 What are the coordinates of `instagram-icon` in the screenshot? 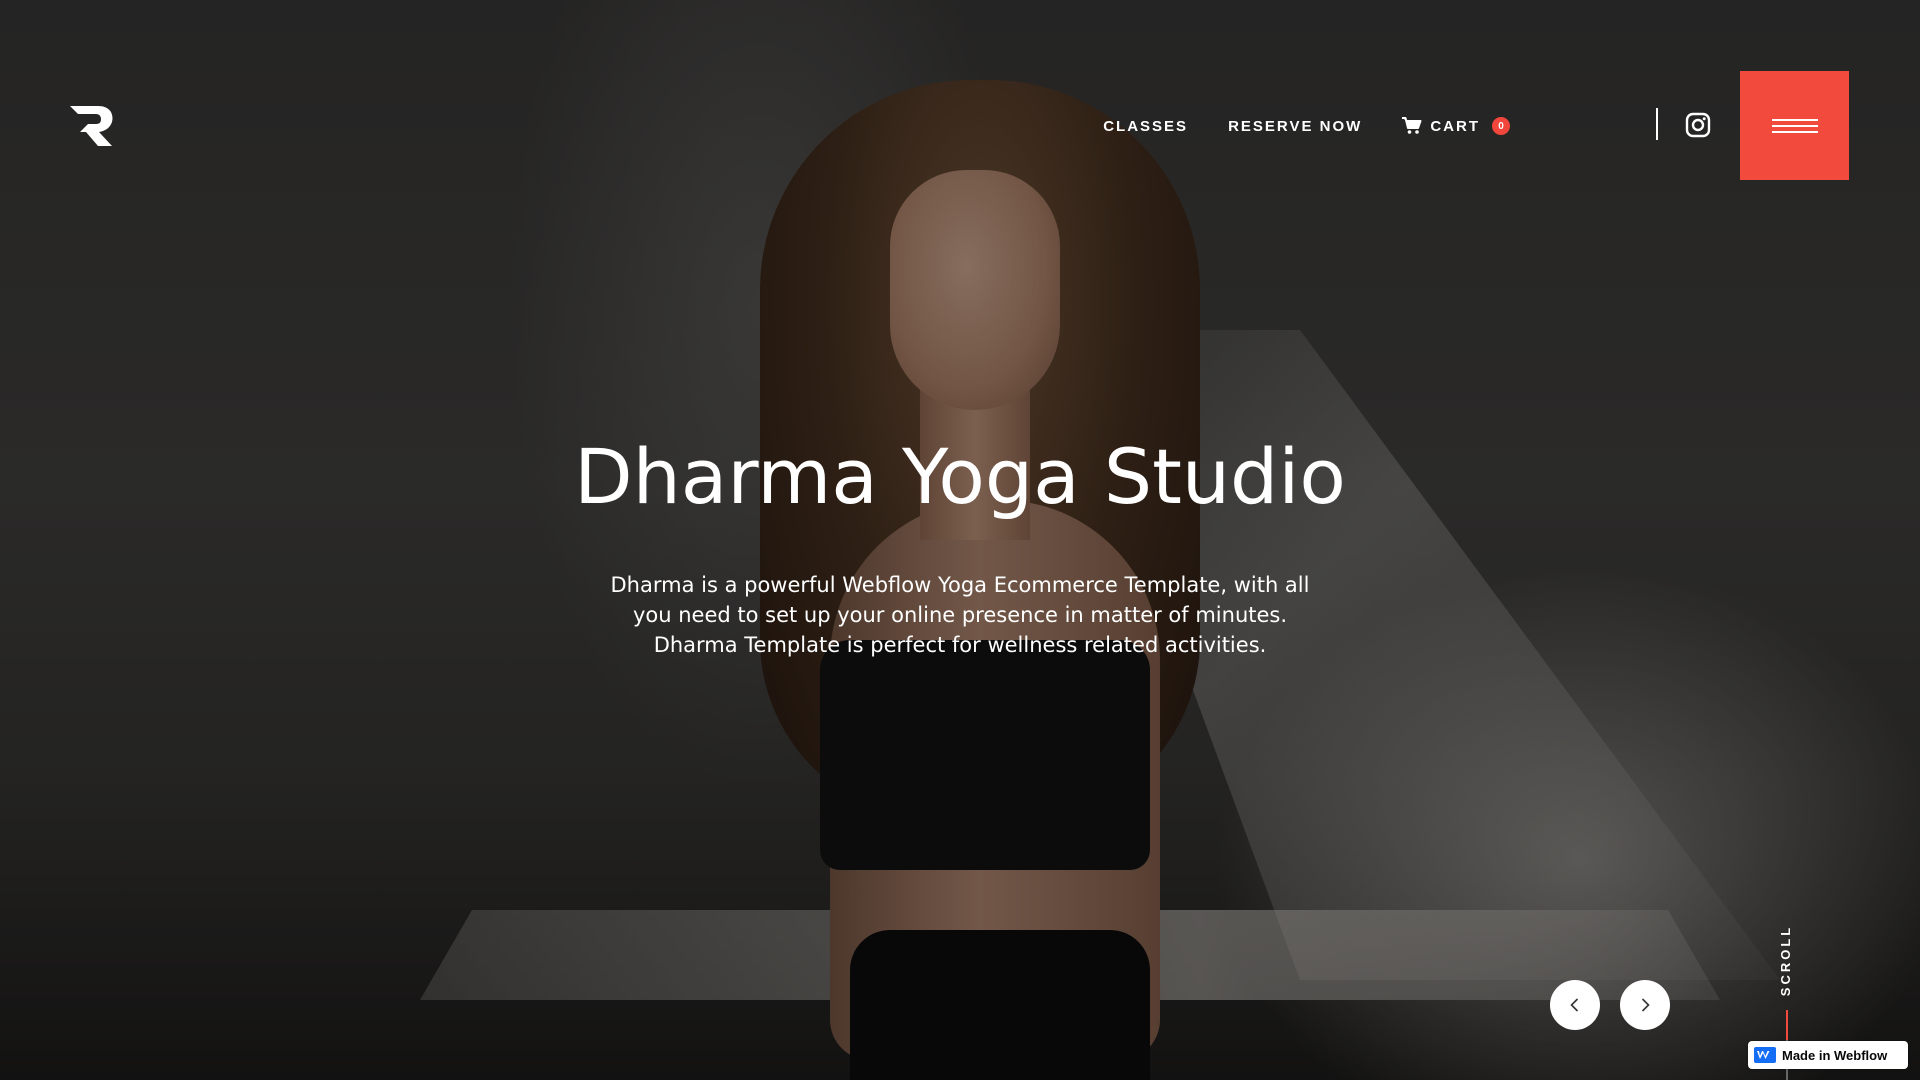 It's located at (1698, 125).